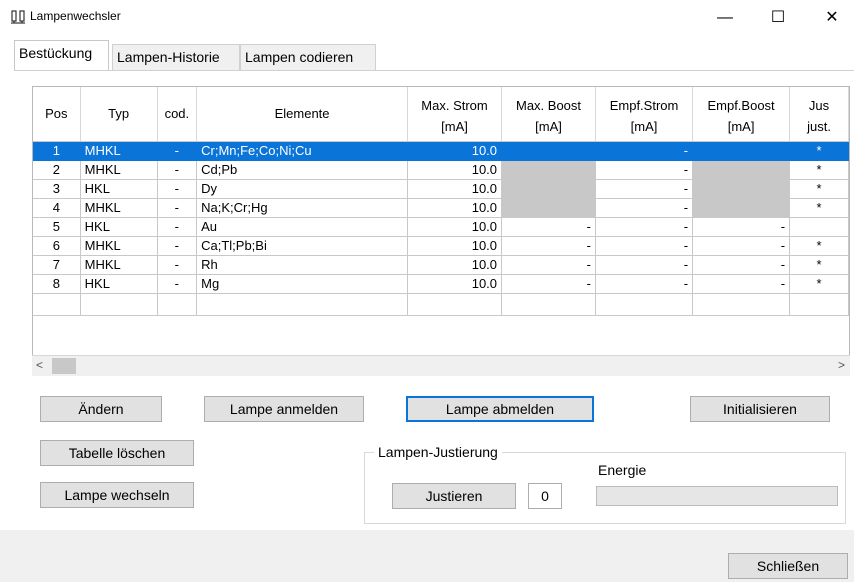  I want to click on cell-pos: 2, so click(57, 170).